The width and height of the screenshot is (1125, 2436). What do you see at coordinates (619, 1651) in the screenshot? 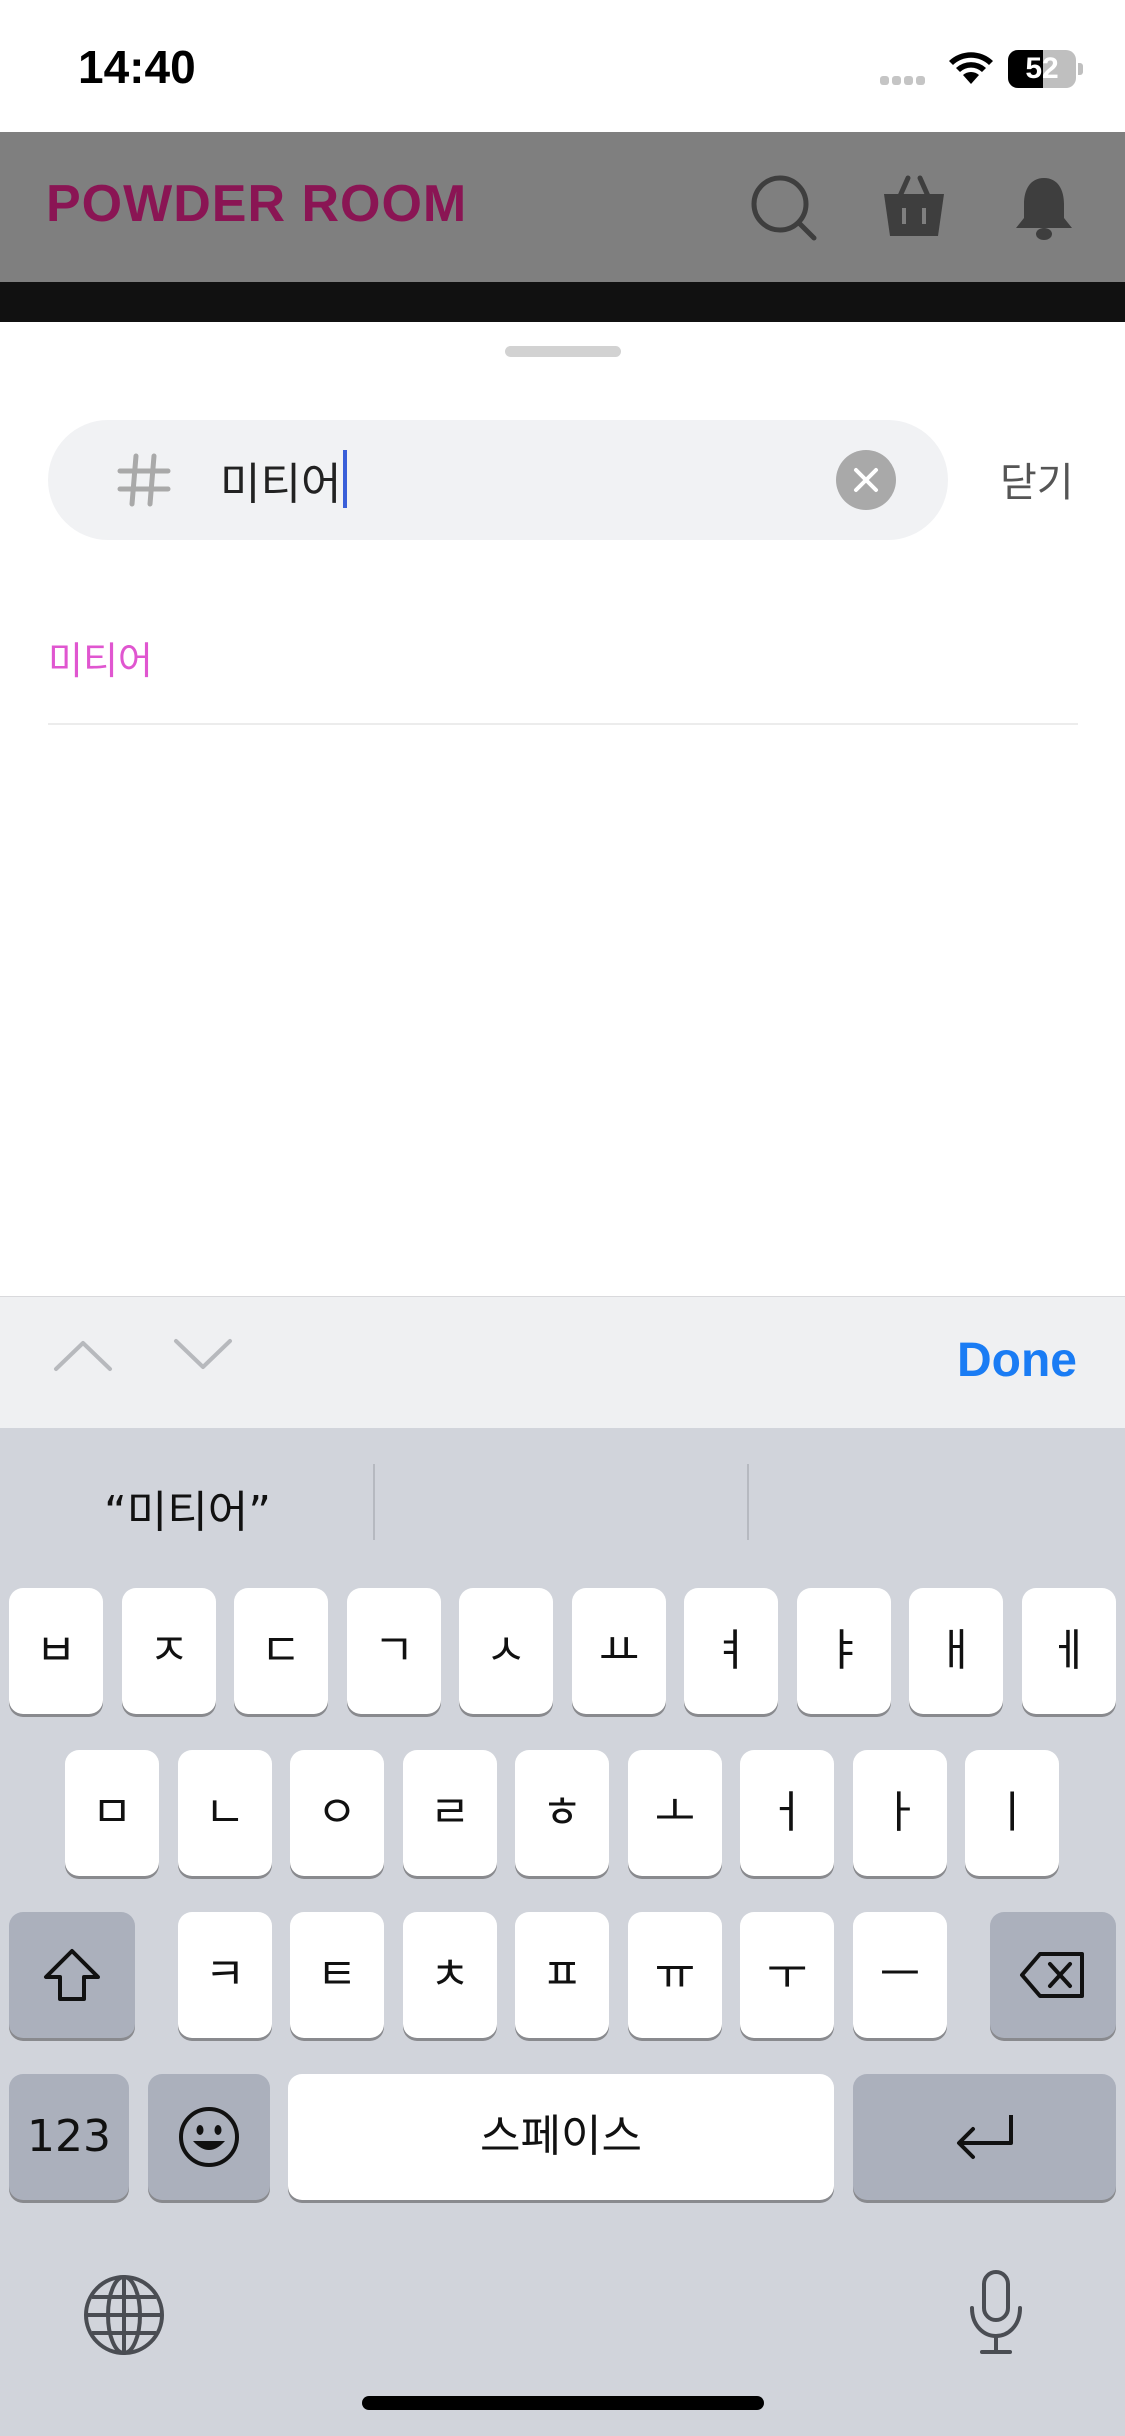
I see `key: ㅛ` at bounding box center [619, 1651].